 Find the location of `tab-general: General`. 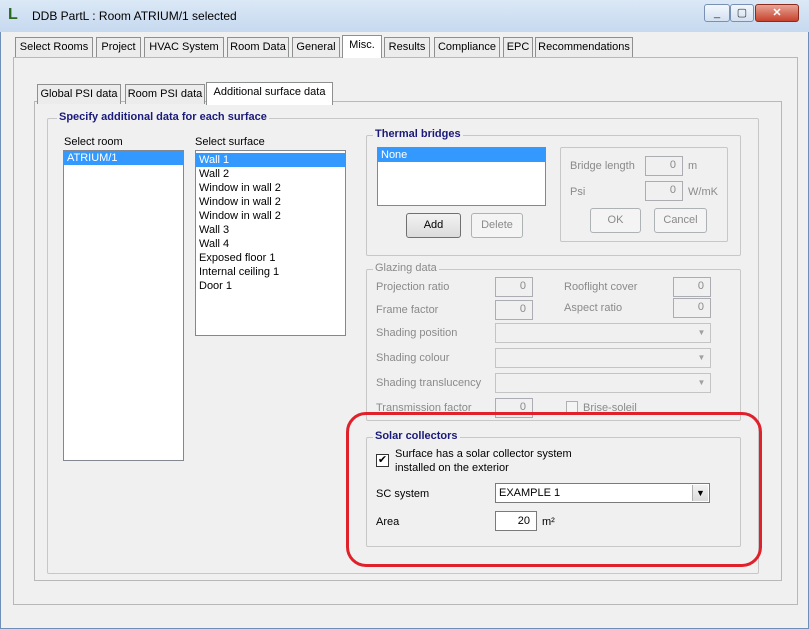

tab-general: General is located at coordinates (316, 47).